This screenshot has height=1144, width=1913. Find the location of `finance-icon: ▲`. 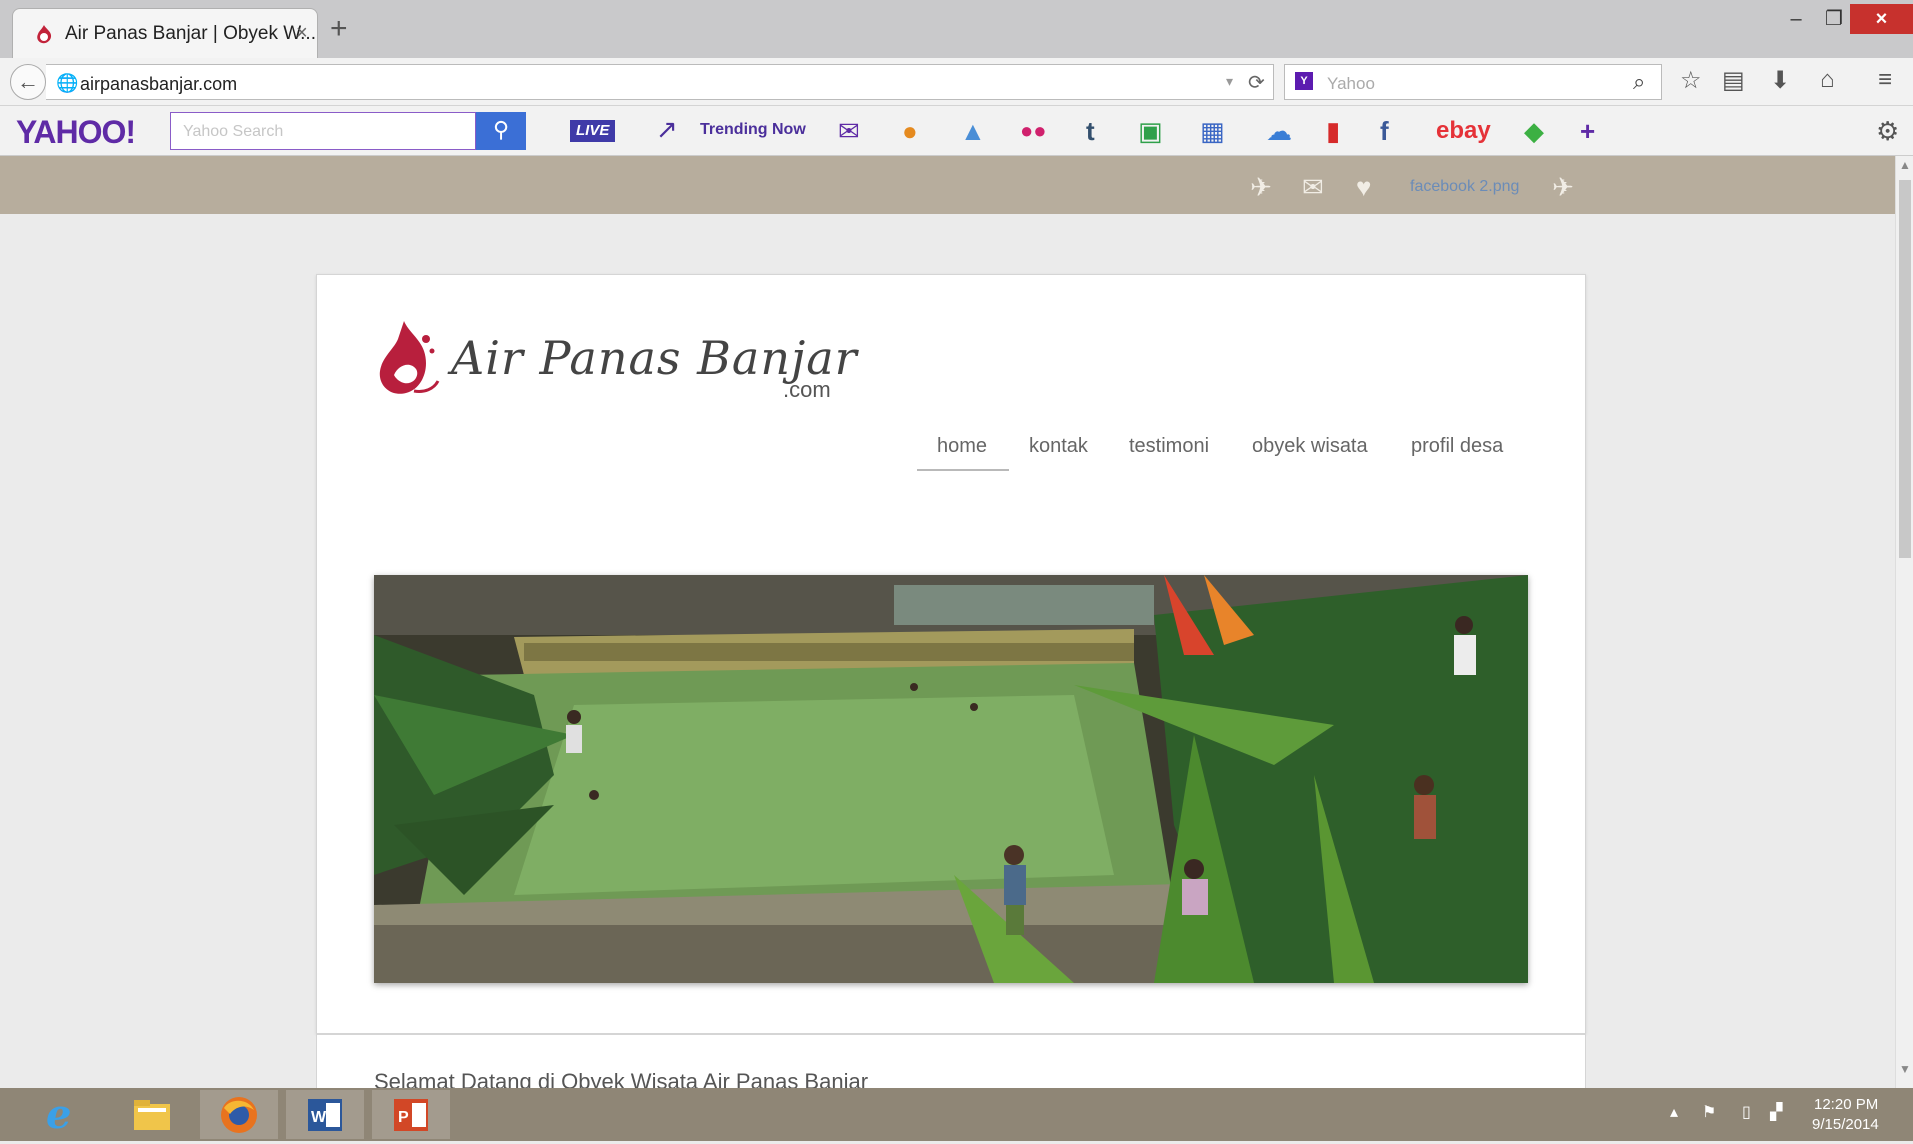

finance-icon: ▲ is located at coordinates (973, 131).